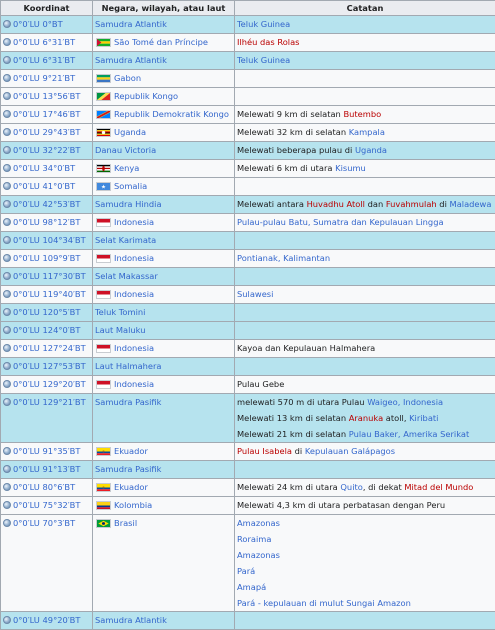 This screenshot has height=630, width=495. What do you see at coordinates (423, 418) in the screenshot?
I see `note-link: Kiribati` at bounding box center [423, 418].